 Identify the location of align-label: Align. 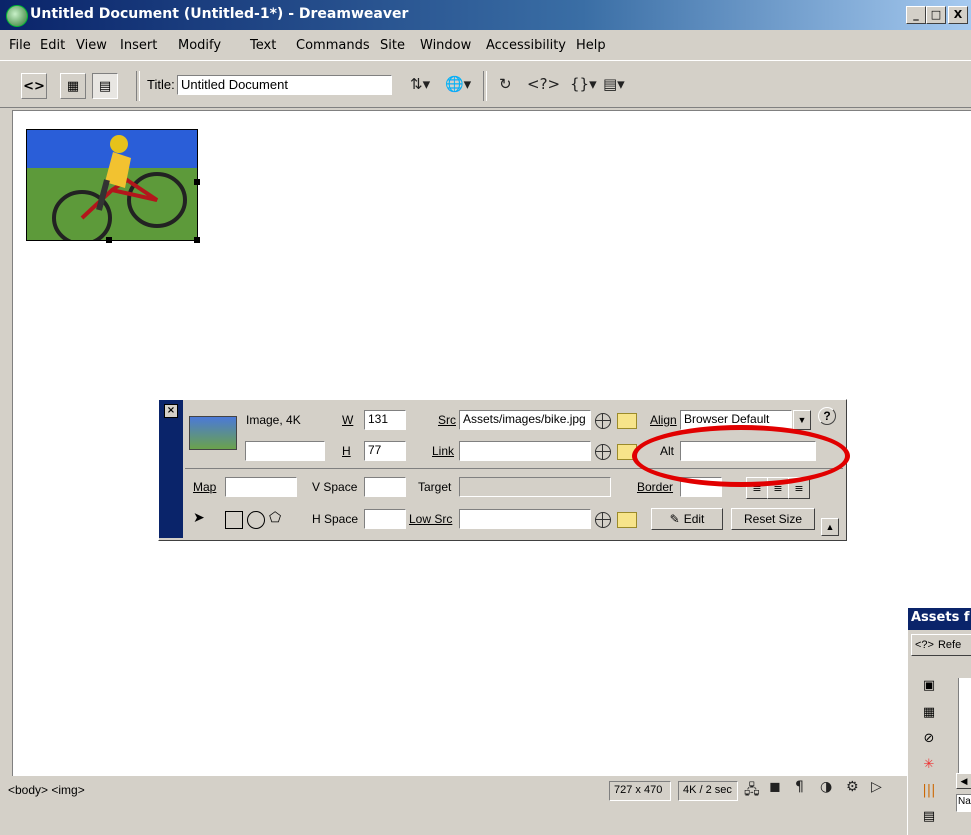
(663, 420).